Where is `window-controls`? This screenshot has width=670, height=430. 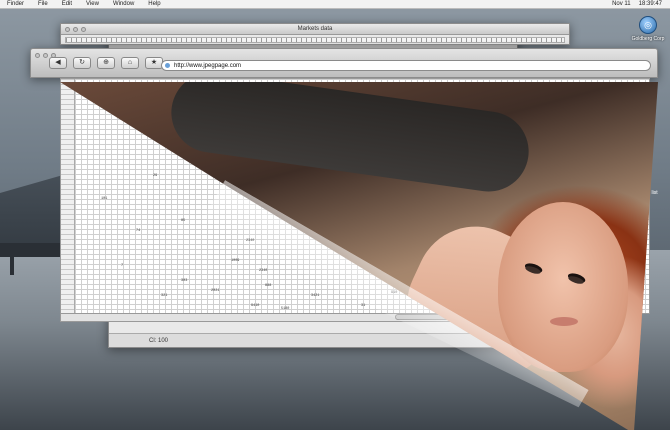
window-controls is located at coordinates (75, 29).